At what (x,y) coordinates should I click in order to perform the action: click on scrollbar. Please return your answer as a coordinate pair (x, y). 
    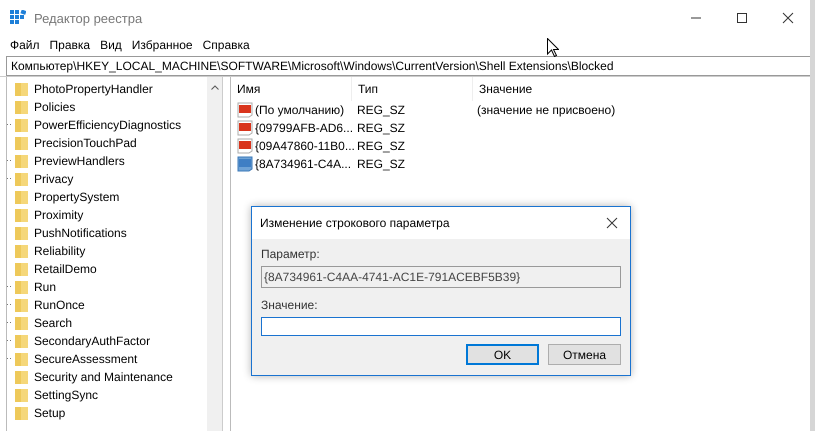
    Looking at the image, I should click on (215, 254).